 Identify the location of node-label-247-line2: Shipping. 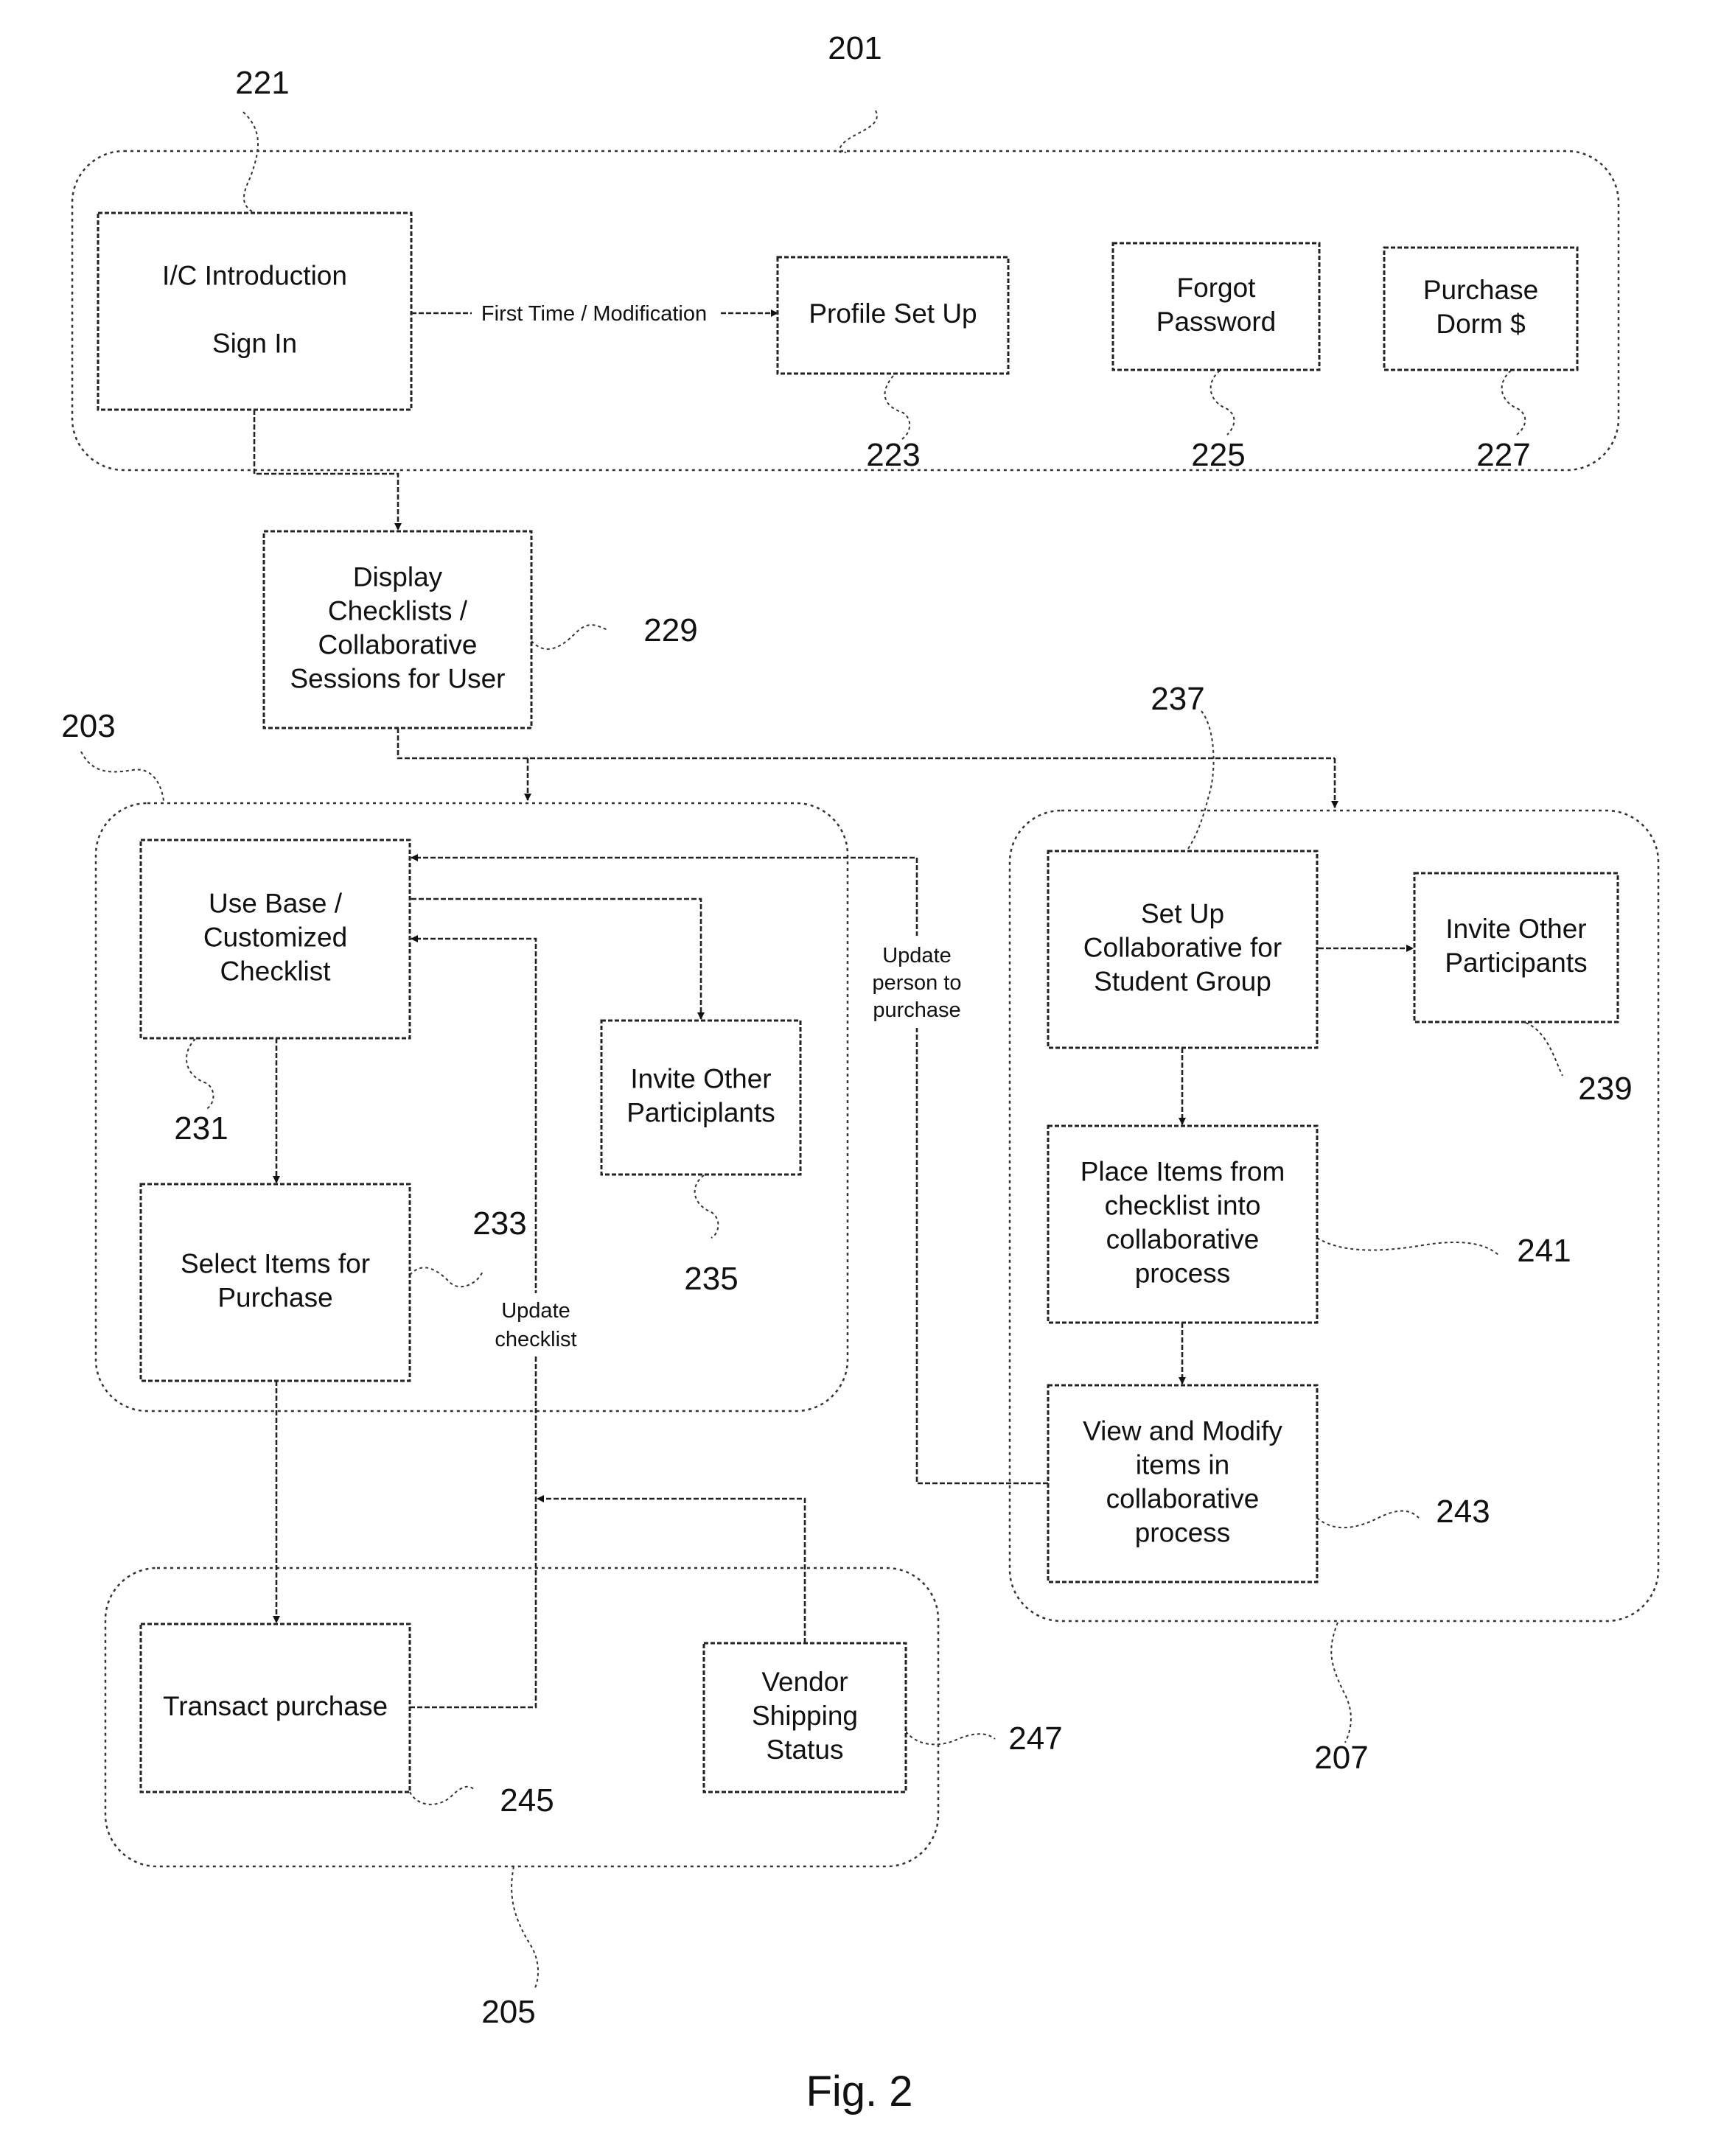
(805, 1716).